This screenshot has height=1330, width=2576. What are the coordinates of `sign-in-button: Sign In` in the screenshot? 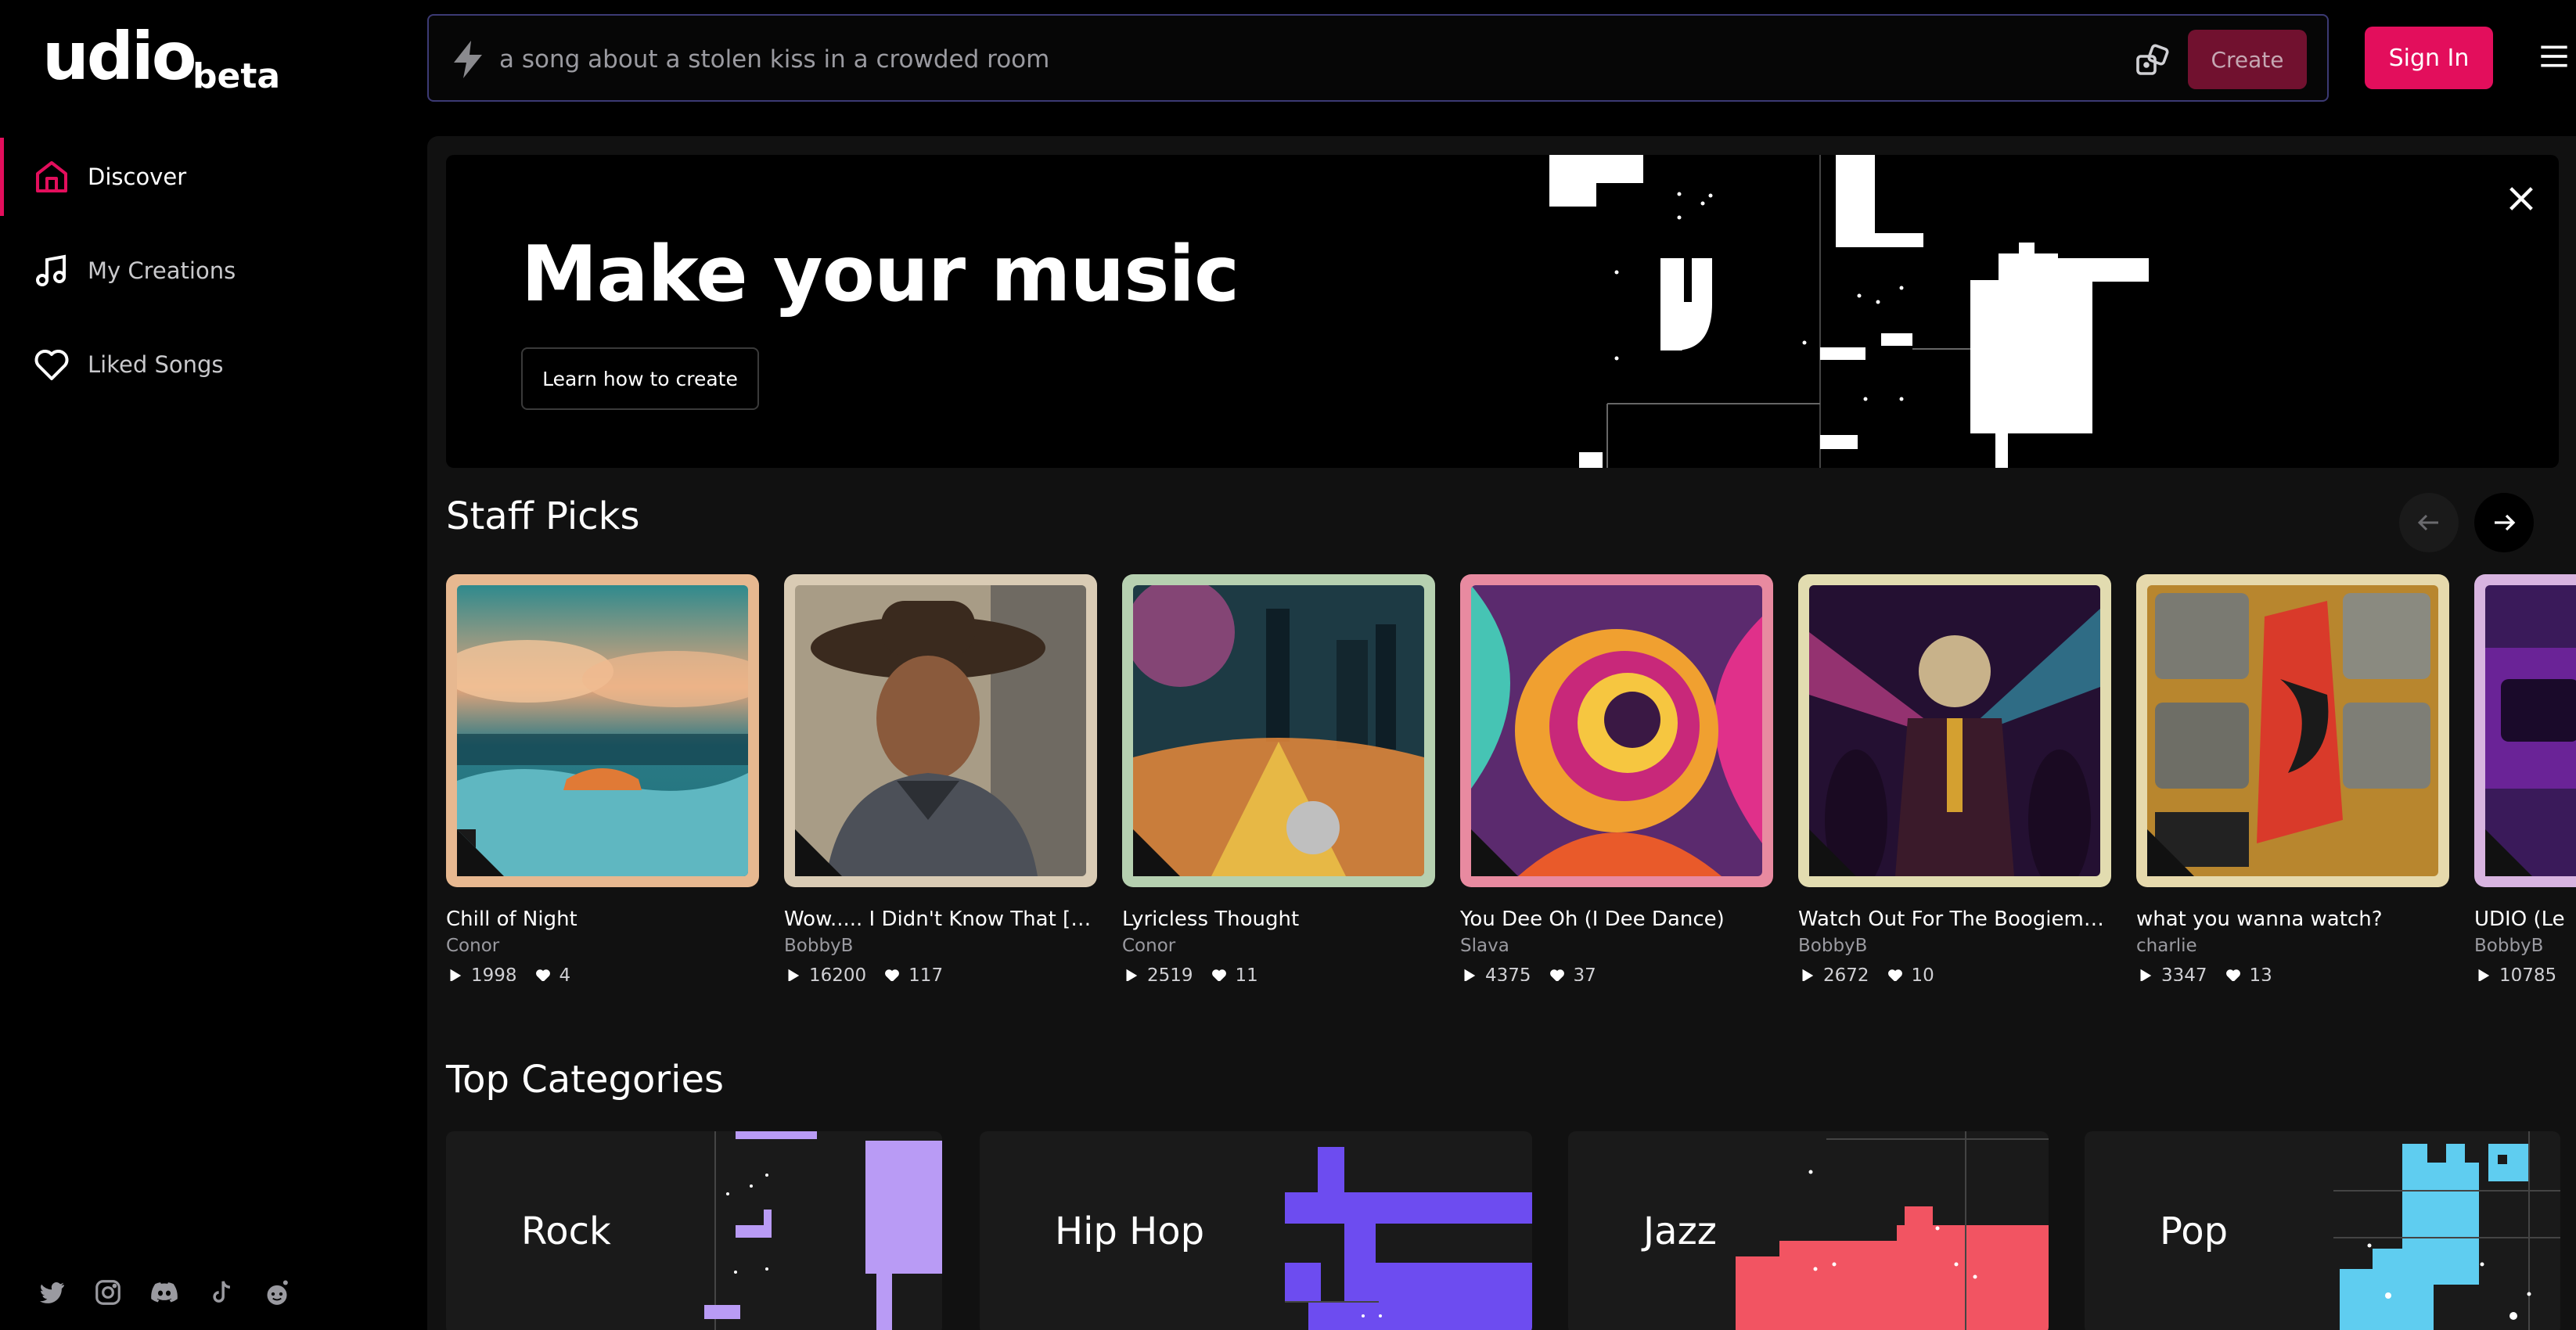 It's located at (2429, 58).